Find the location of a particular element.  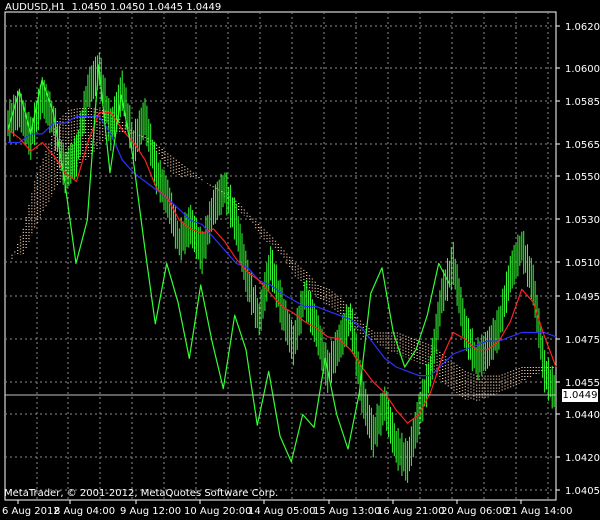

price-tick-label: 1.0440 is located at coordinates (582, 415).